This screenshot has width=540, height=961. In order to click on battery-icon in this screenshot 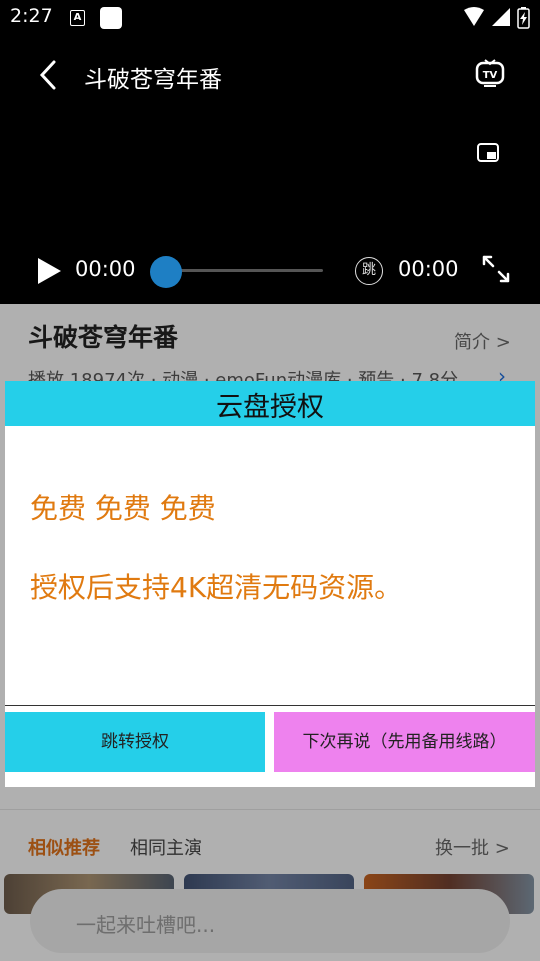, I will do `click(523, 18)`.